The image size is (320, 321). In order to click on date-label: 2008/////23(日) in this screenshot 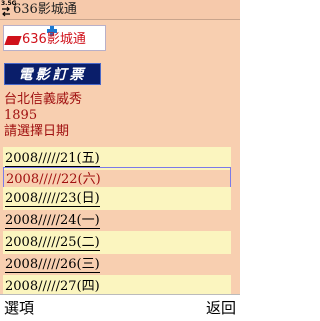, I will do `click(52, 199)`.